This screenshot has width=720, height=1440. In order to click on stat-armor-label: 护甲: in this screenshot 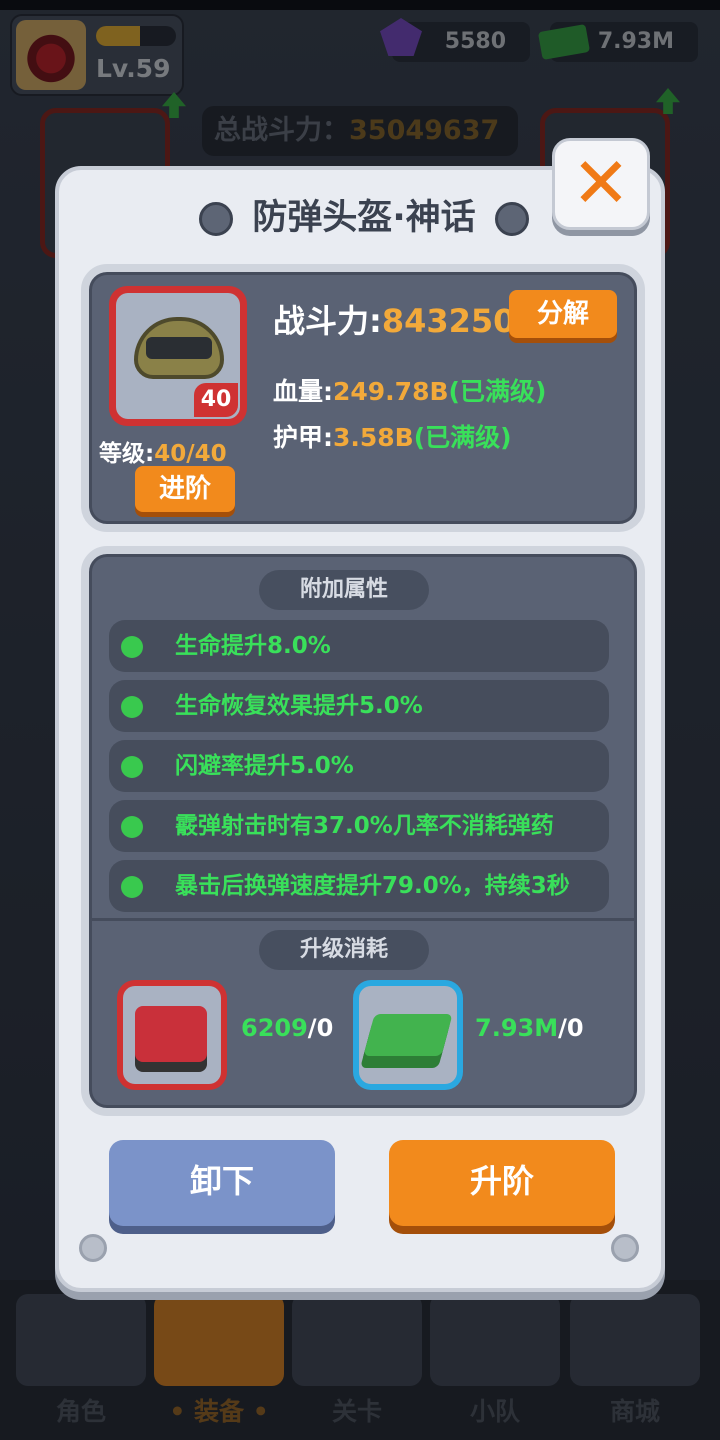, I will do `click(303, 437)`.